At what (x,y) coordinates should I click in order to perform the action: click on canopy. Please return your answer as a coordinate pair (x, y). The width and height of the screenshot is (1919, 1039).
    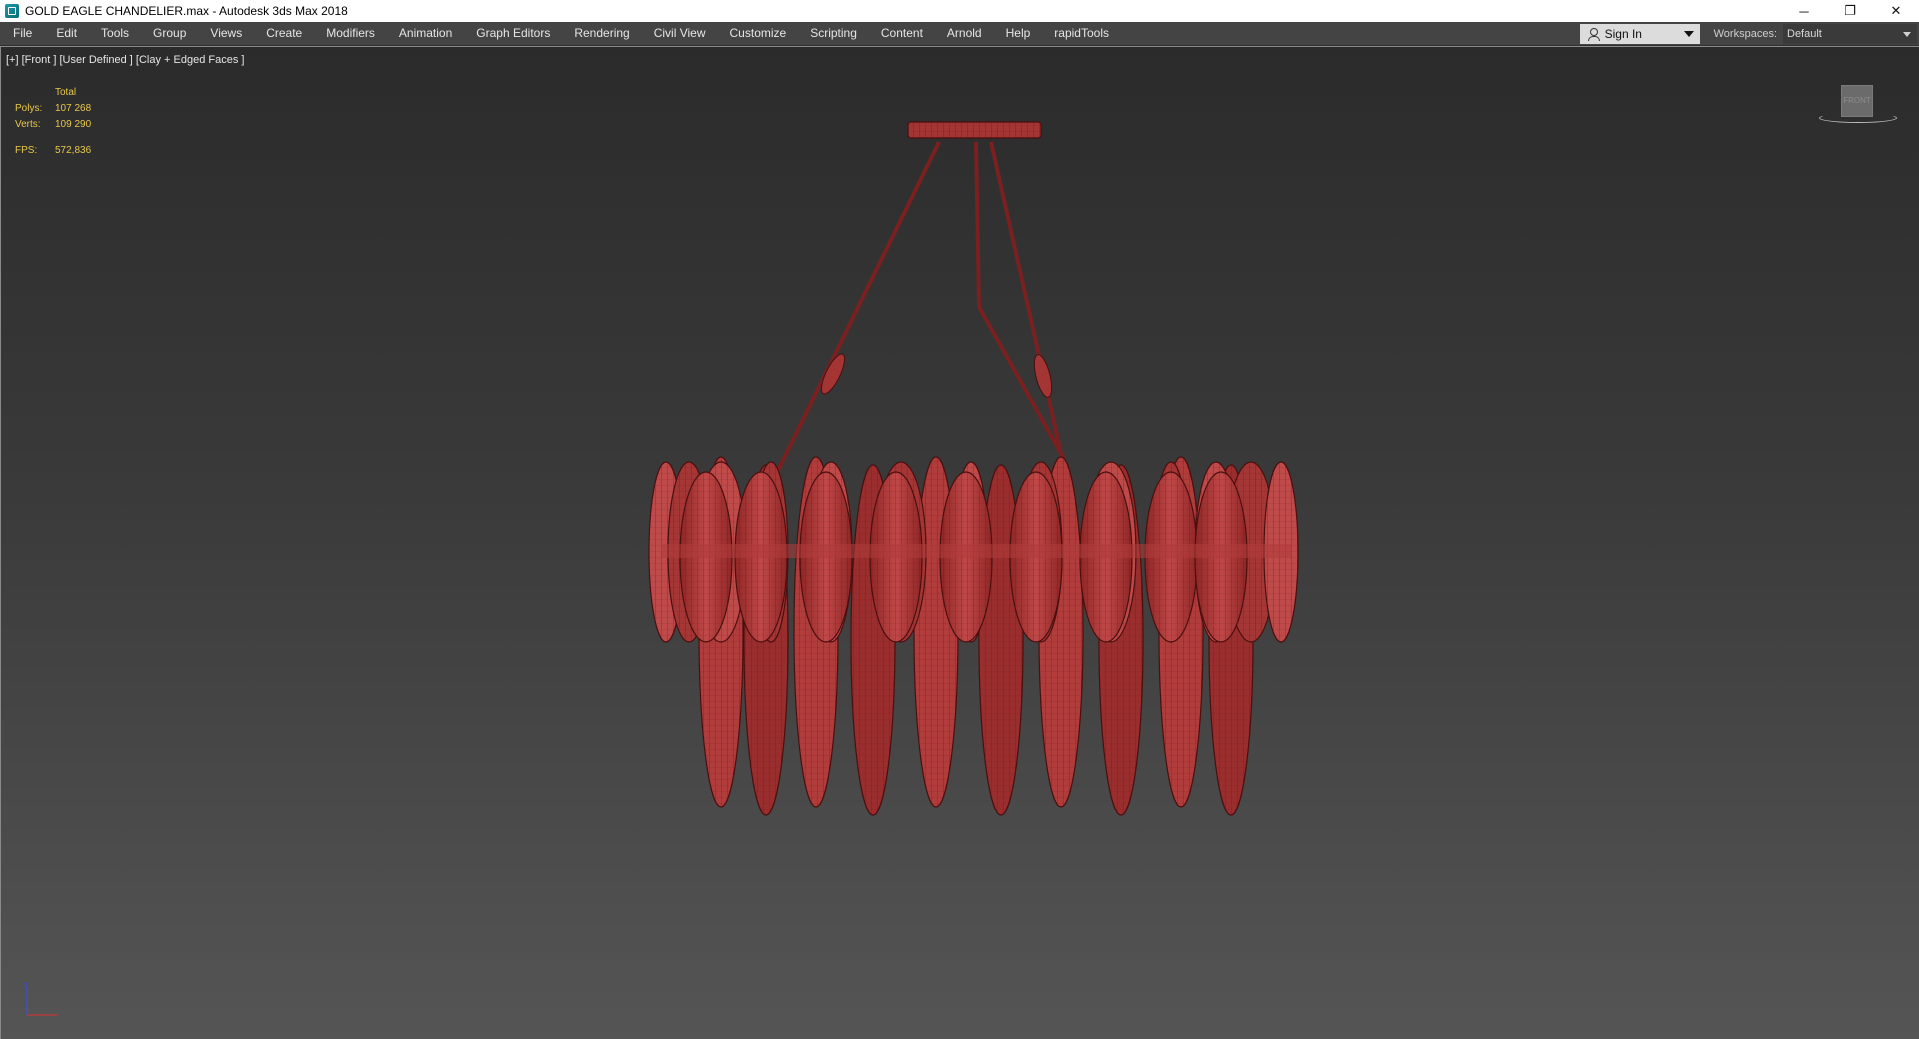
    Looking at the image, I should click on (974, 130).